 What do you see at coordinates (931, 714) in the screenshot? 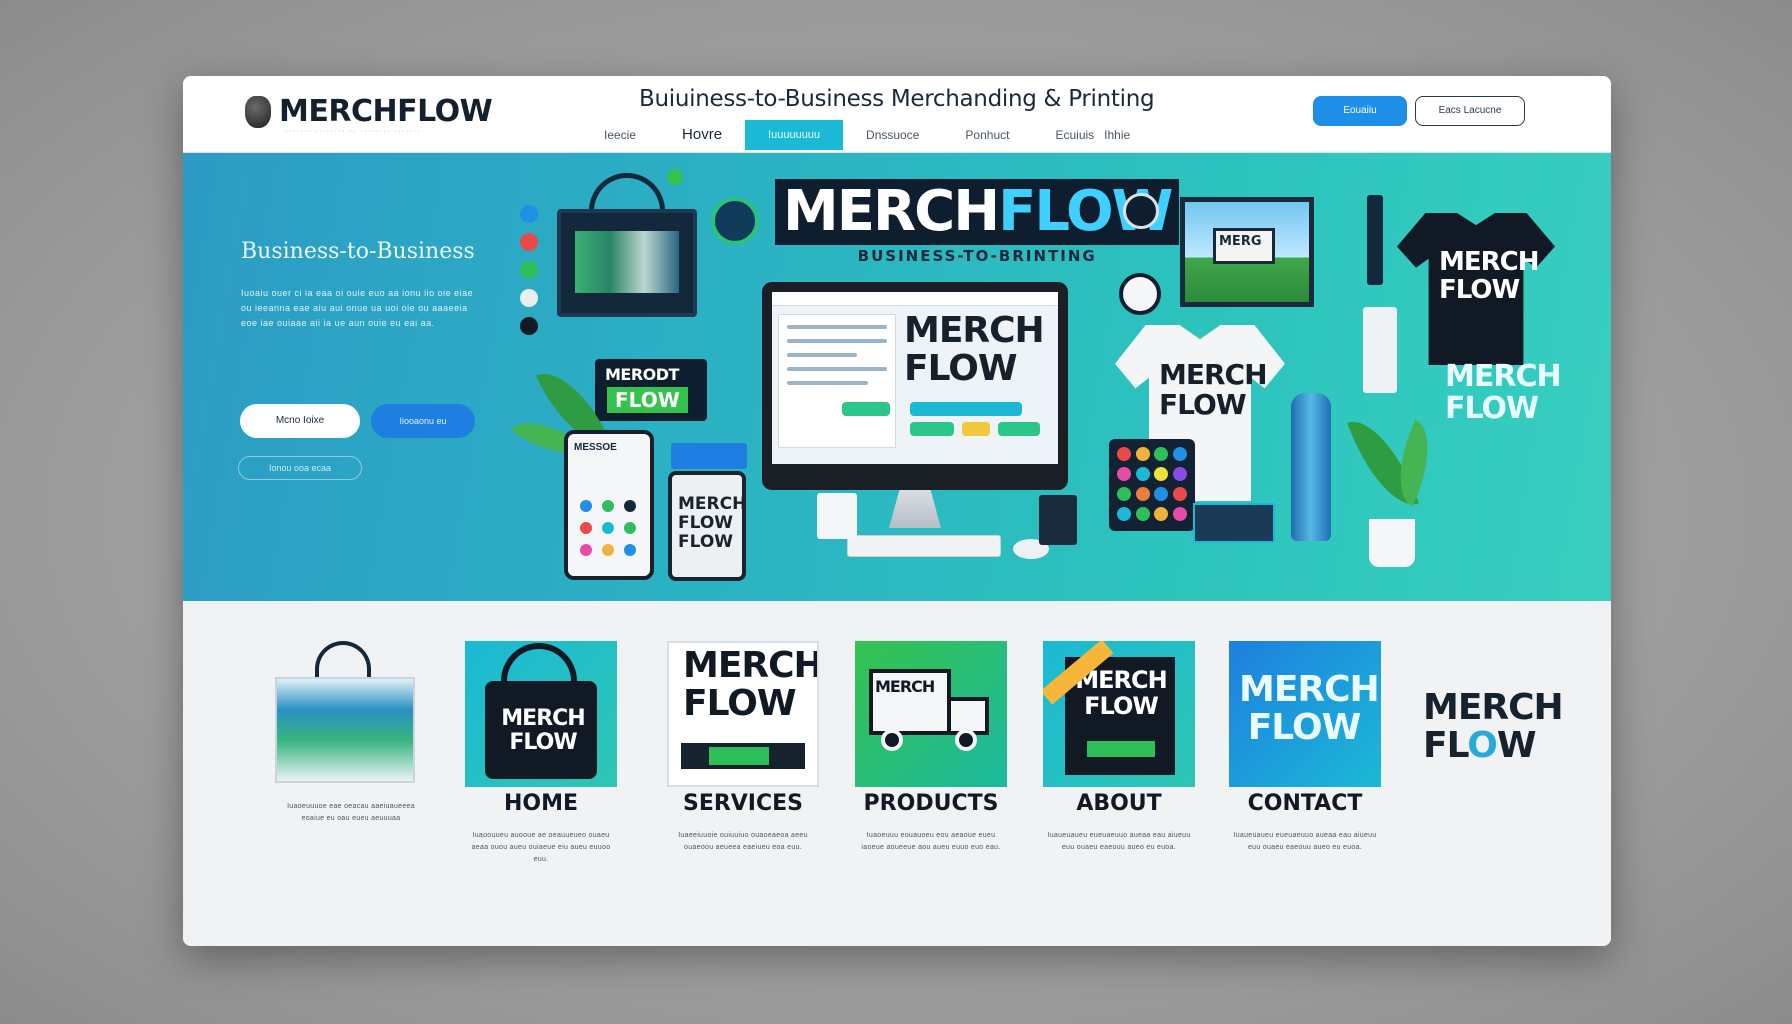
I see `card-image: MERCH` at bounding box center [931, 714].